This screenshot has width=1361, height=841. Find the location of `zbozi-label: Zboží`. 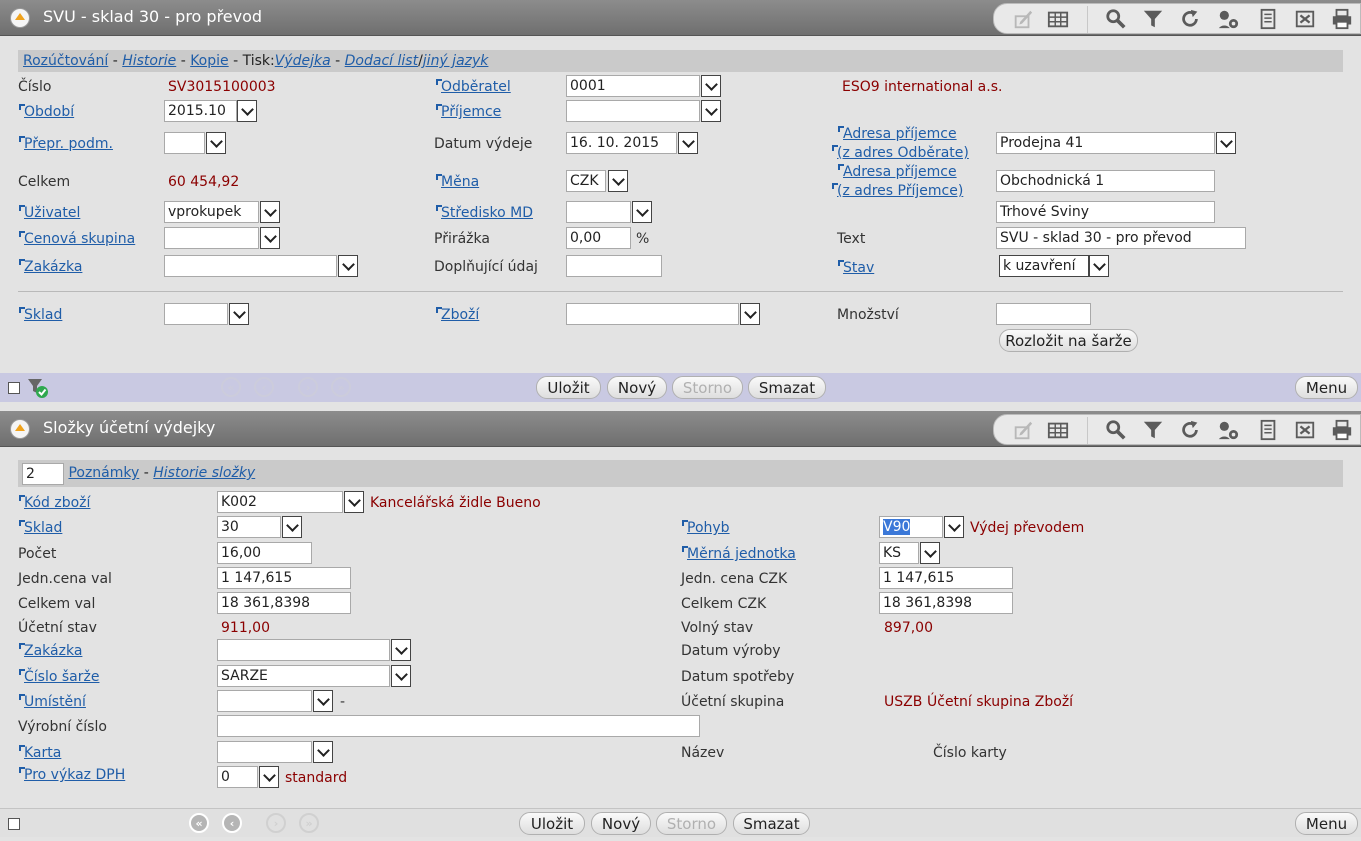

zbozi-label: Zboží is located at coordinates (457, 315).